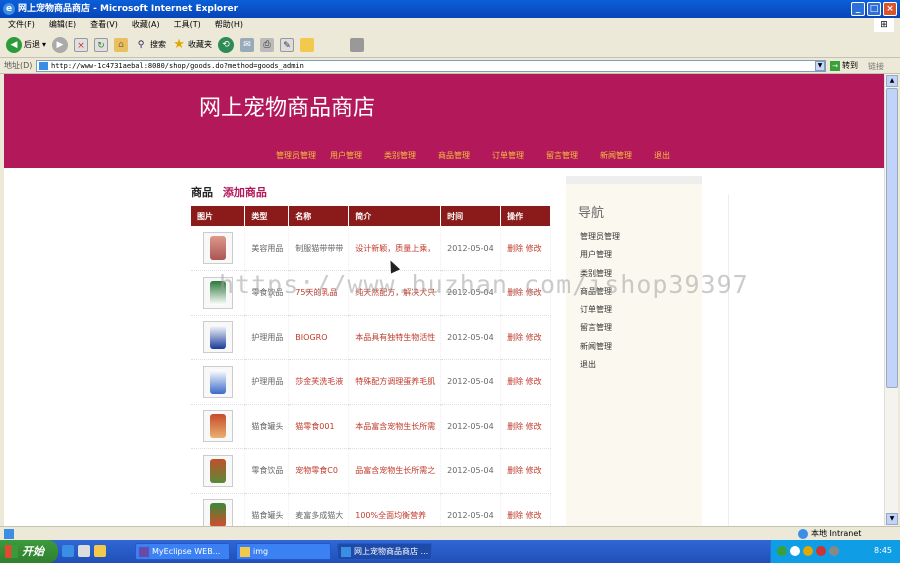 The height and width of the screenshot is (563, 900). Describe the element at coordinates (100, 551) in the screenshot. I see `explorer-quicklaunch-icon` at that location.